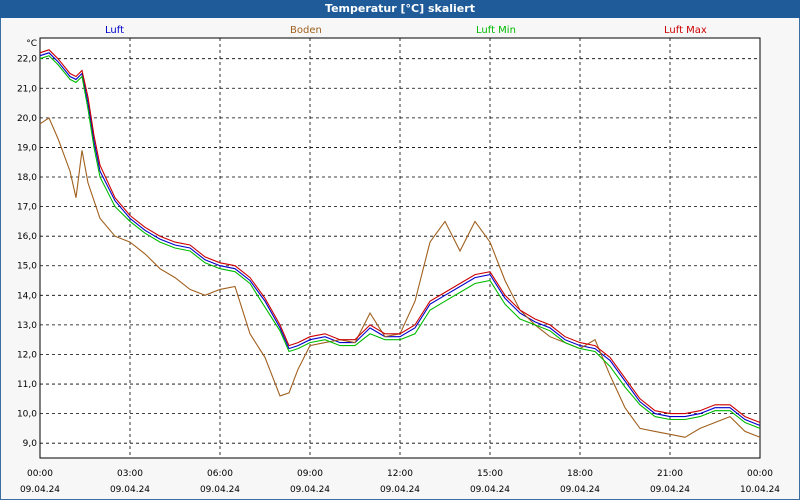 The height and width of the screenshot is (500, 800). Describe the element at coordinates (760, 490) in the screenshot. I see `x-tick-date: 10.04.24` at that location.